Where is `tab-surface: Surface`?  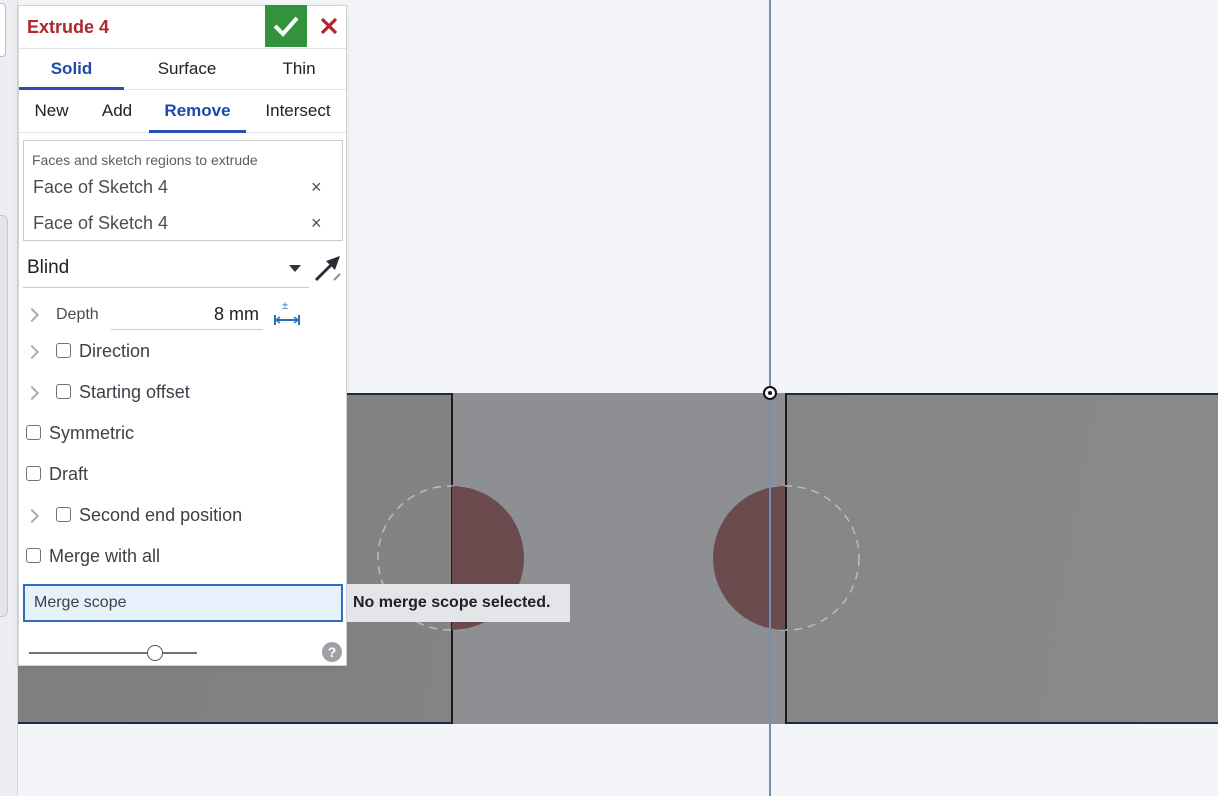
tab-surface: Surface is located at coordinates (187, 69).